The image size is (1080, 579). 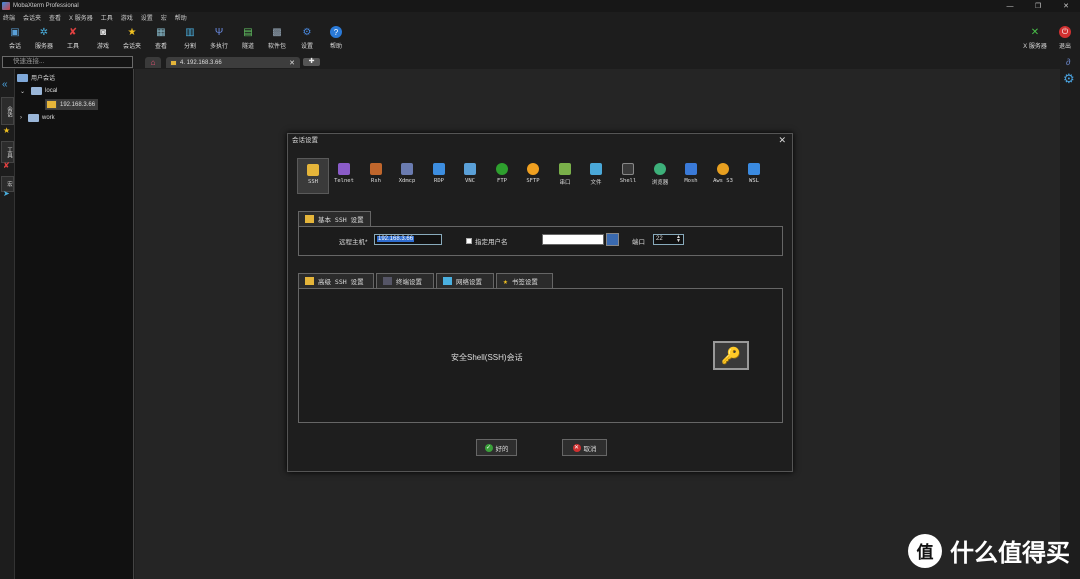 What do you see at coordinates (628, 176) in the screenshot?
I see `session-type-shell: Shell` at bounding box center [628, 176].